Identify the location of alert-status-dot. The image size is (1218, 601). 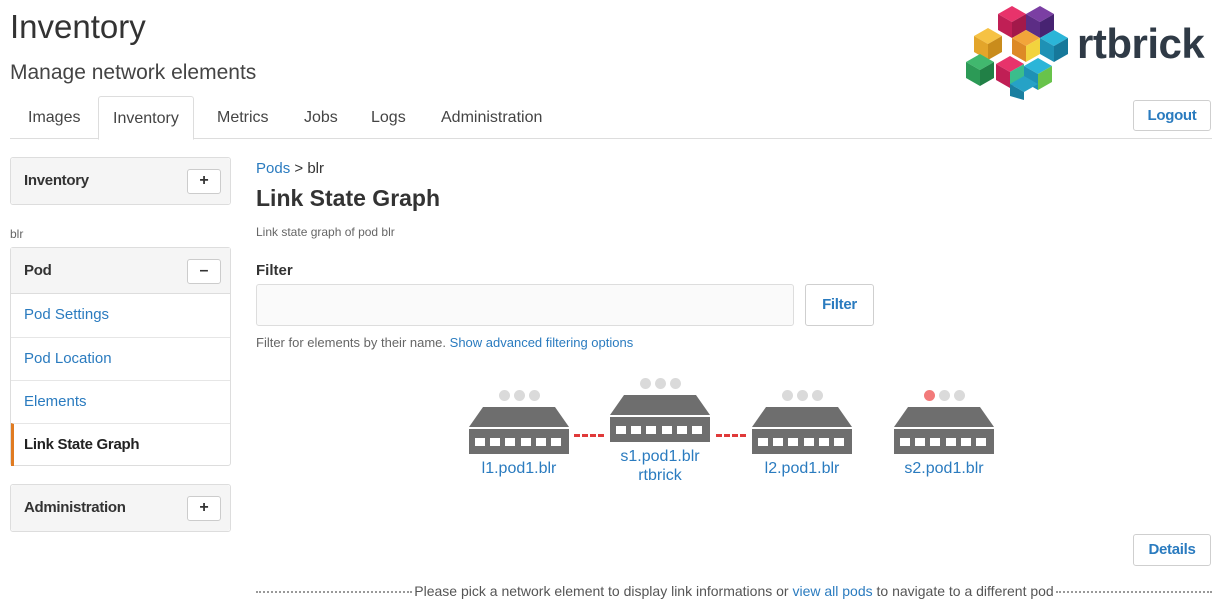
(929, 395).